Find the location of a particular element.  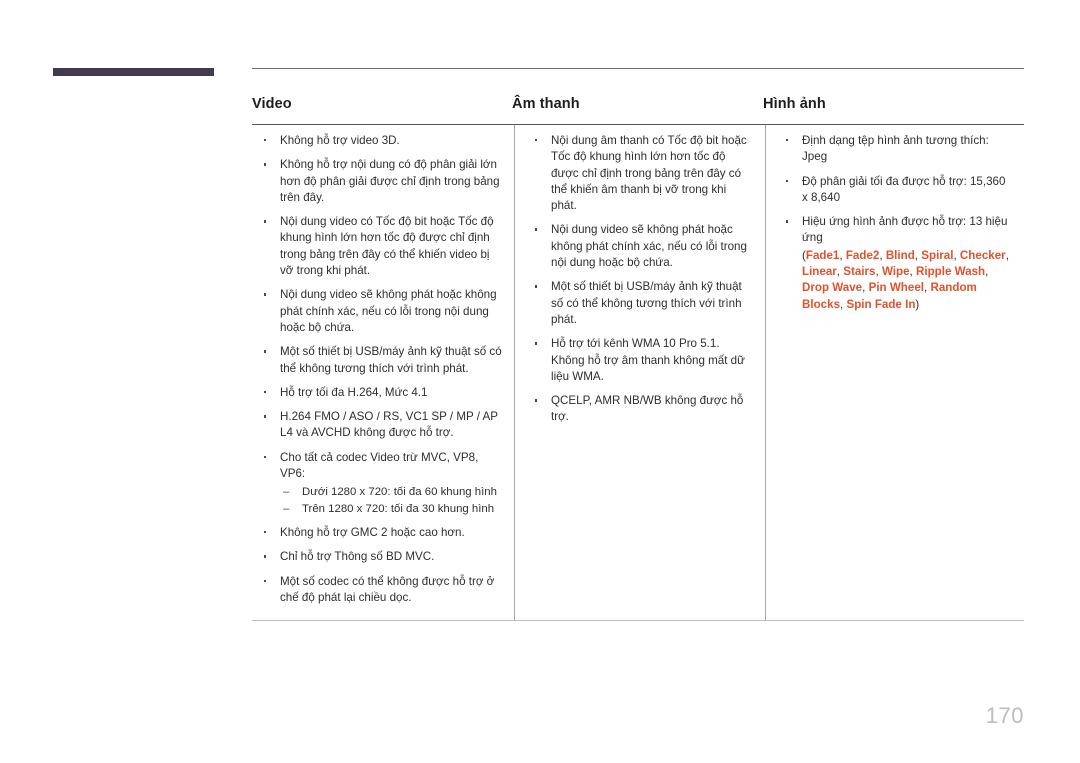

list-item: Không hỗ trợ GMC 2 hoặc cao hơn. is located at coordinates (380, 533).